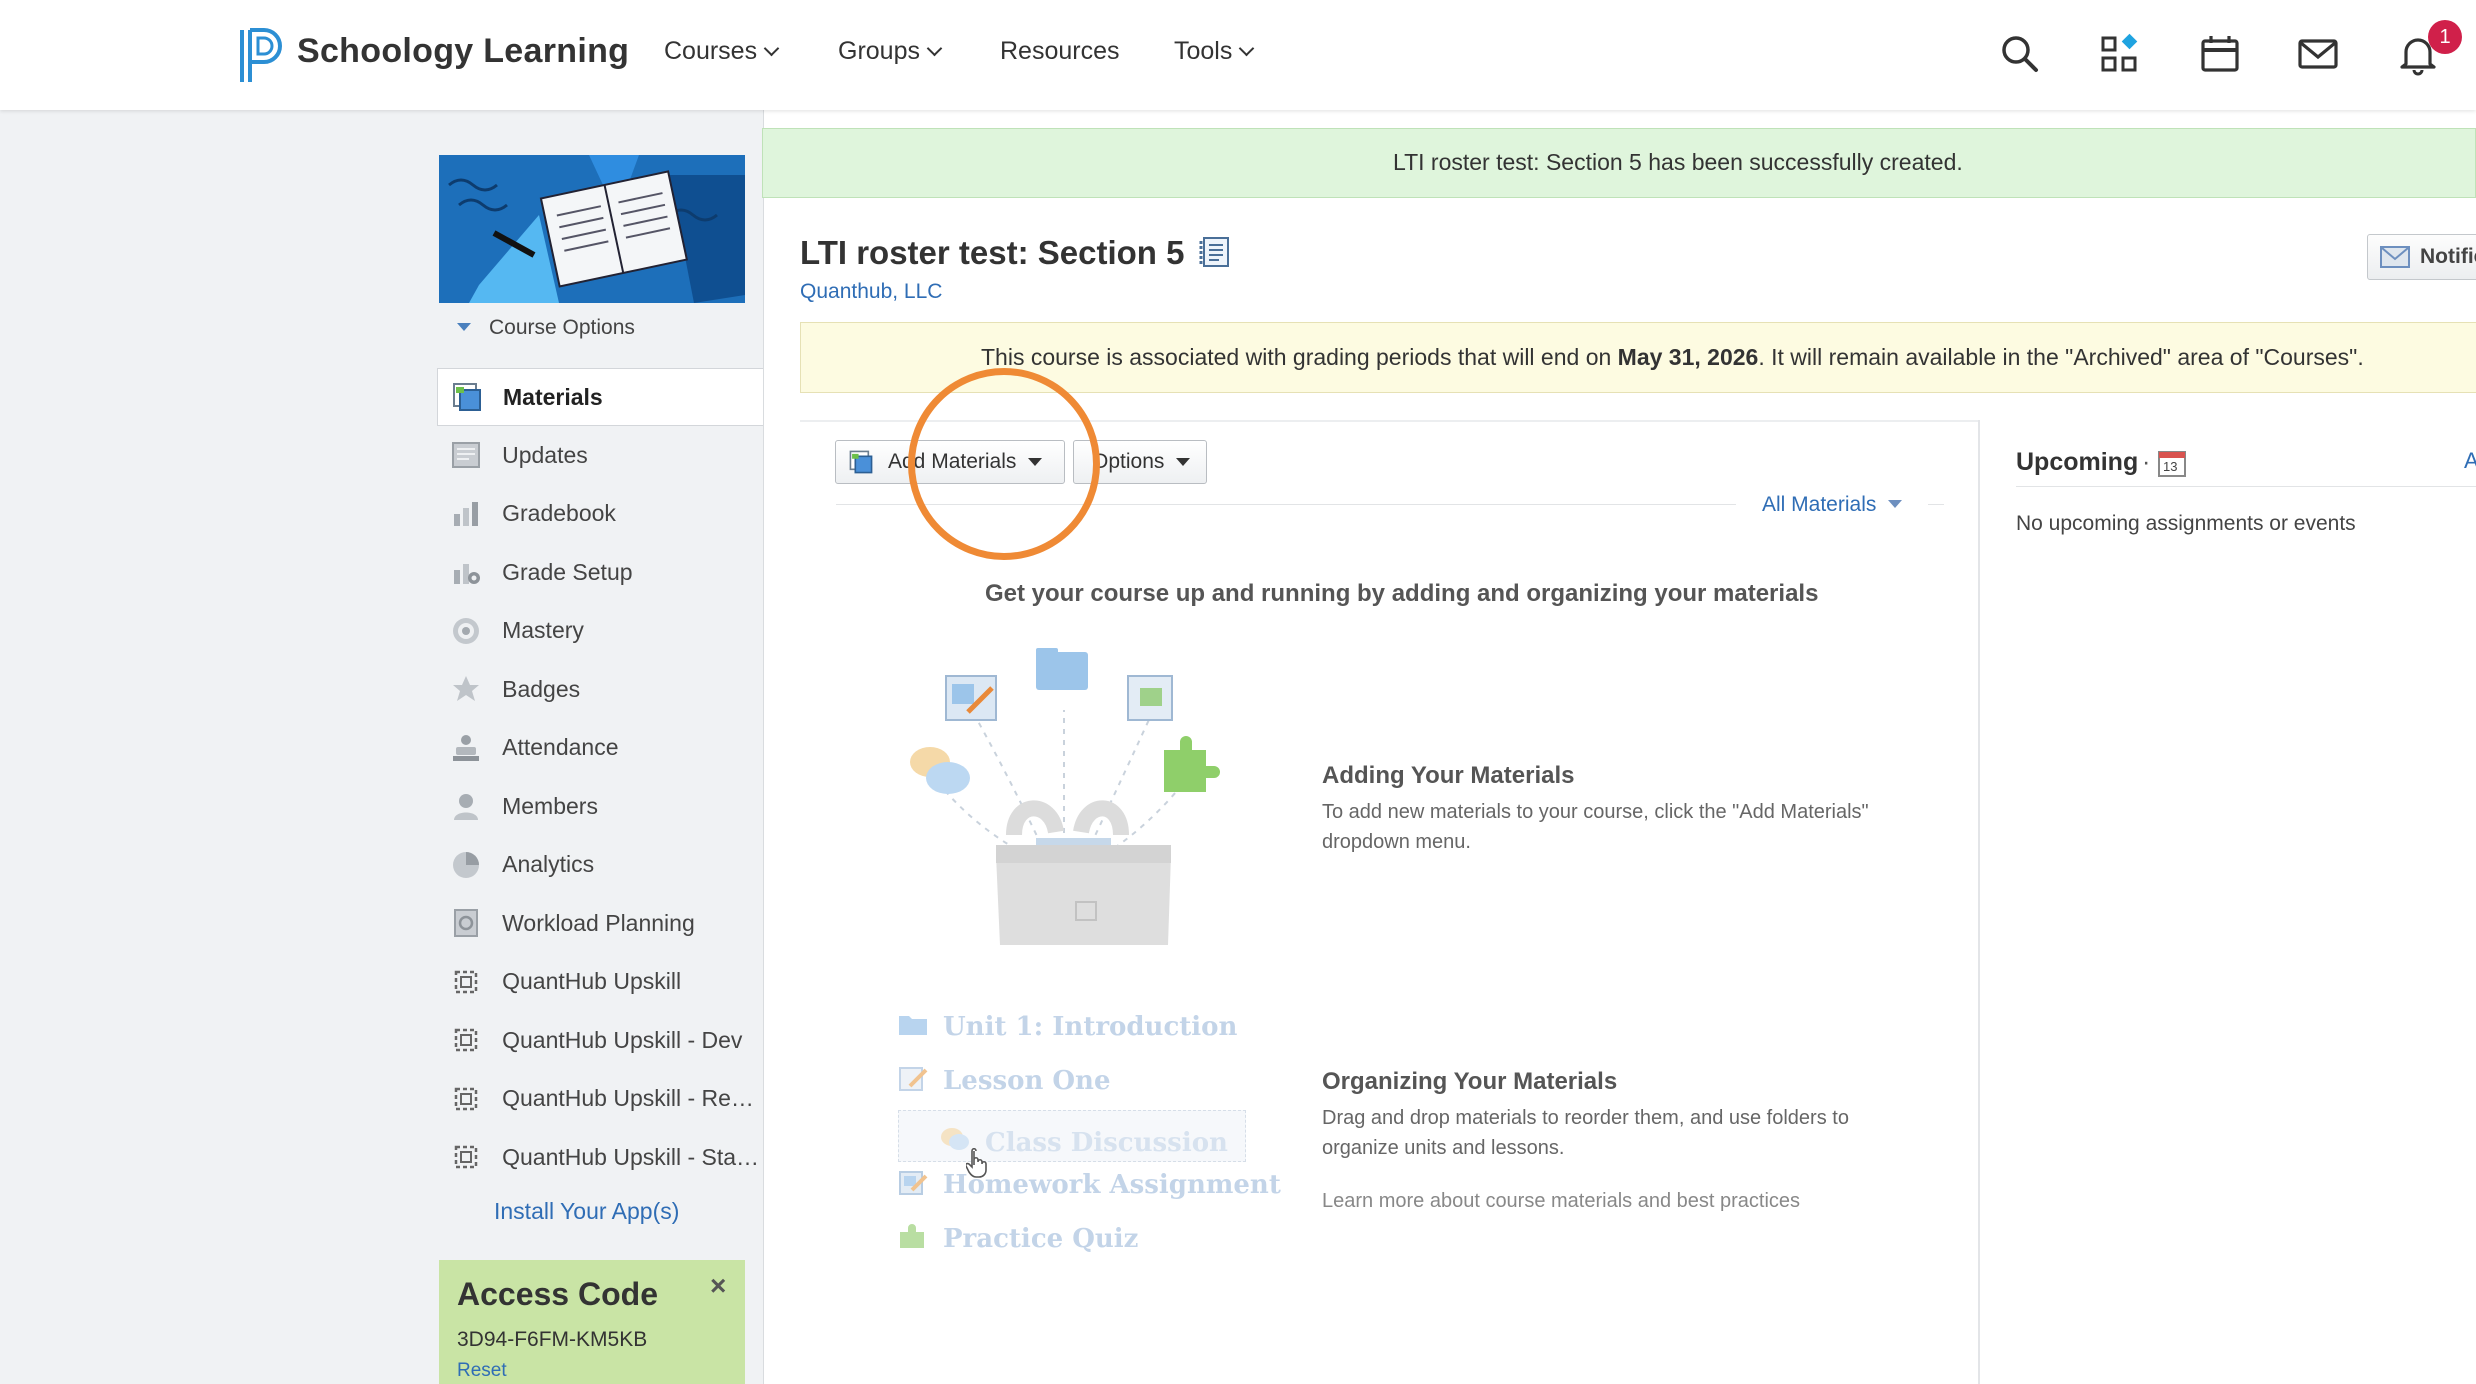  Describe the element at coordinates (1688, 357) in the screenshot. I see `grading-end-date: May 31, 2026` at that location.